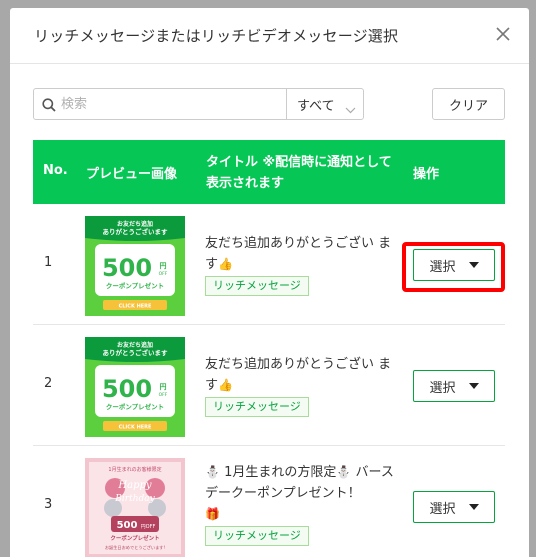  I want to click on modal-title: リッチメッセージまたはリッチビデオメッセージ選択, so click(216, 36).